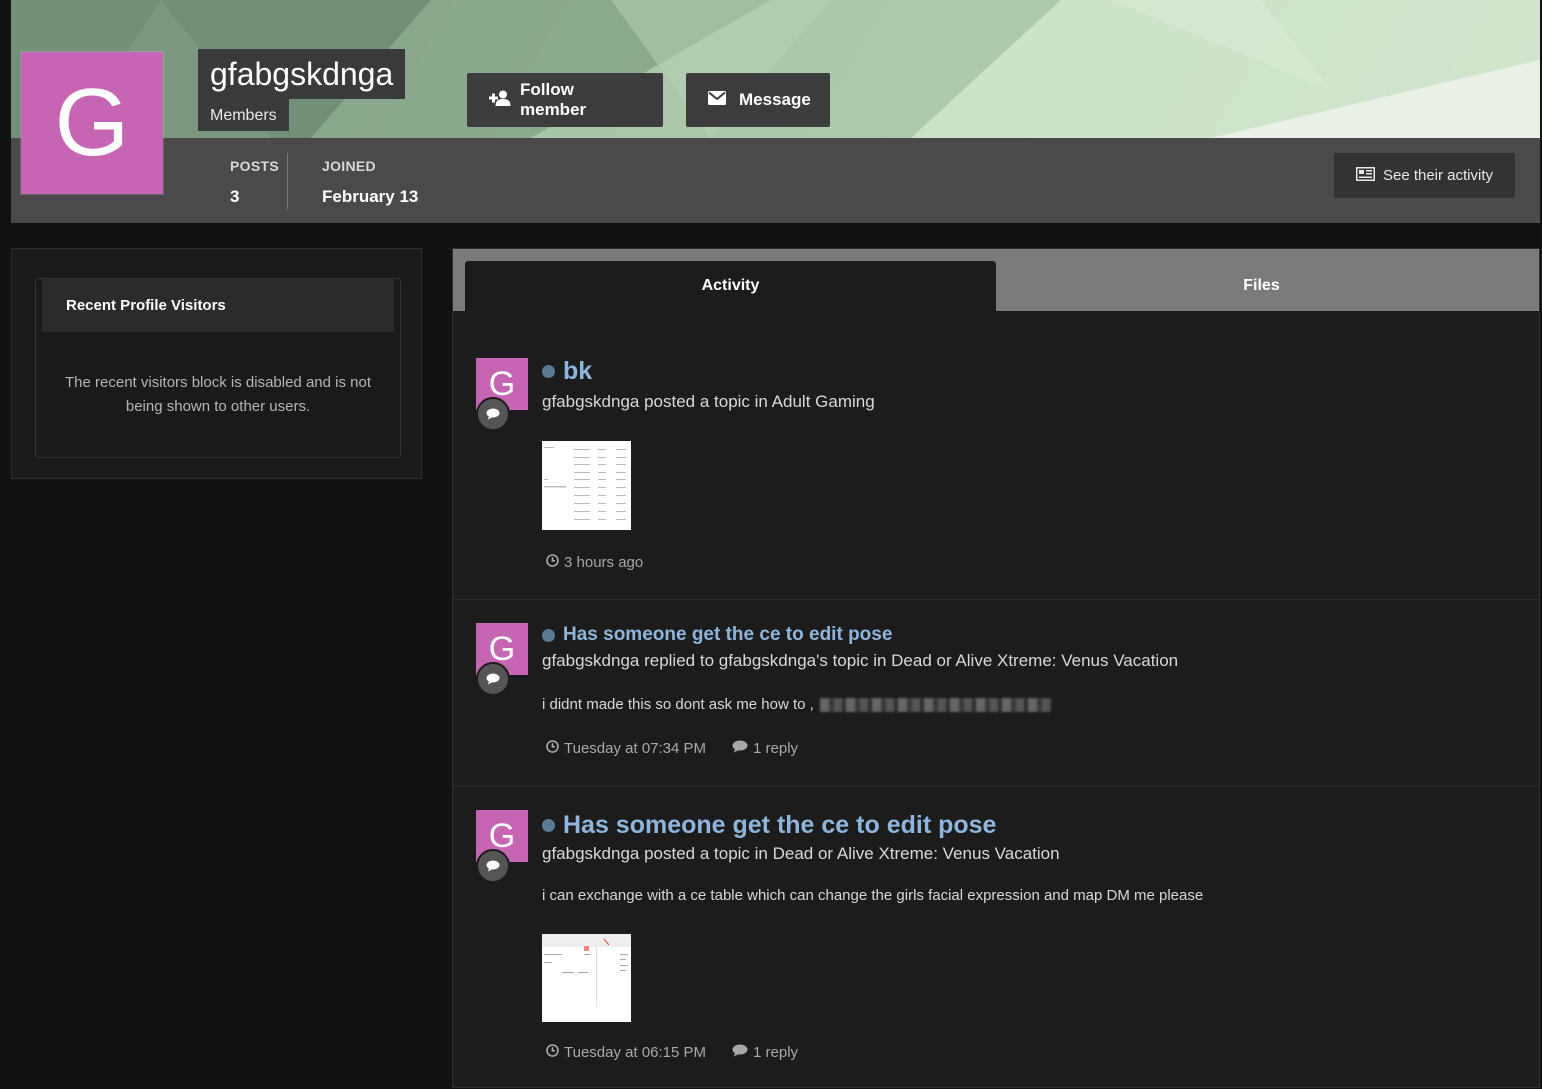  I want to click on stat-joined-label: JOINED, so click(349, 166).